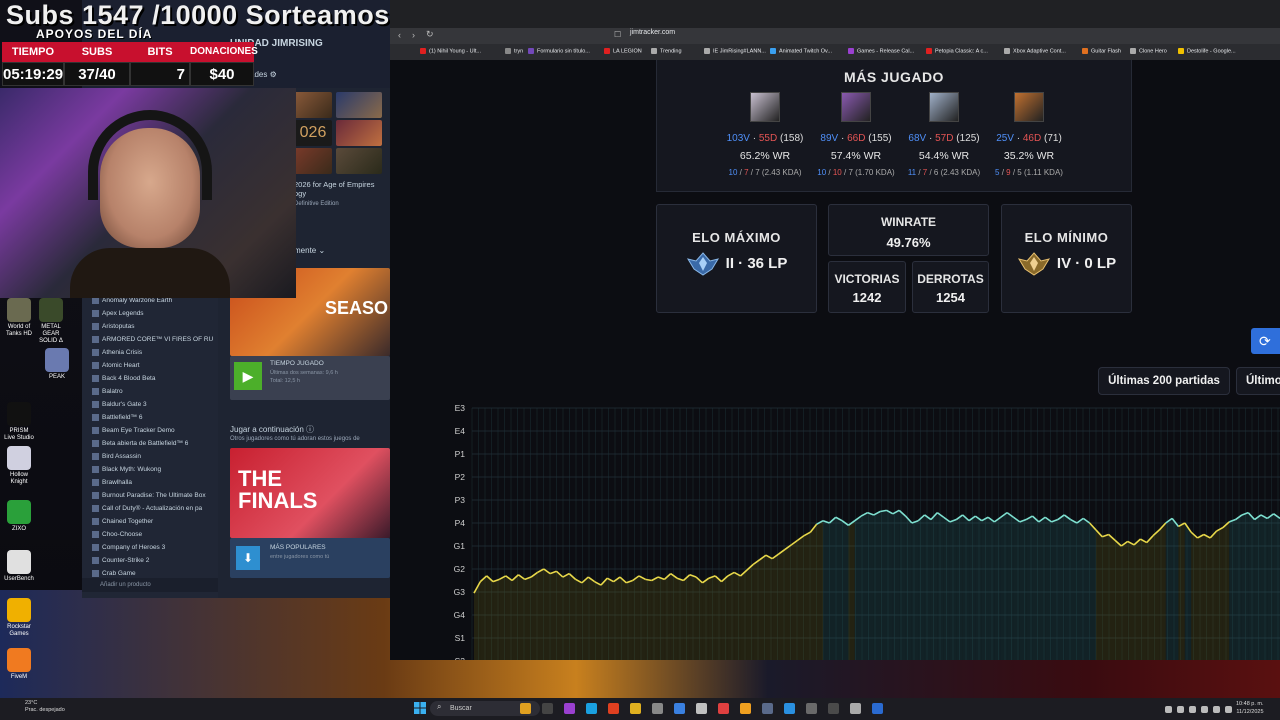  Describe the element at coordinates (1258, 381) in the screenshot. I see `ultimo-filter-button: Último` at that location.